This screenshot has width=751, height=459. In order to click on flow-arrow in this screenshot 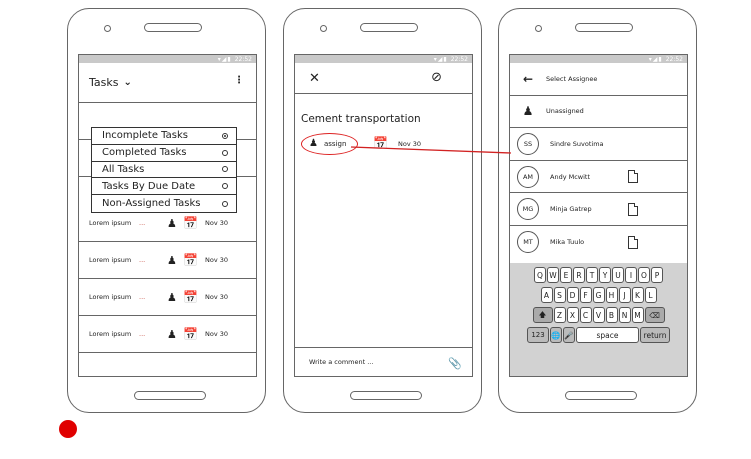, I will do `click(431, 150)`.